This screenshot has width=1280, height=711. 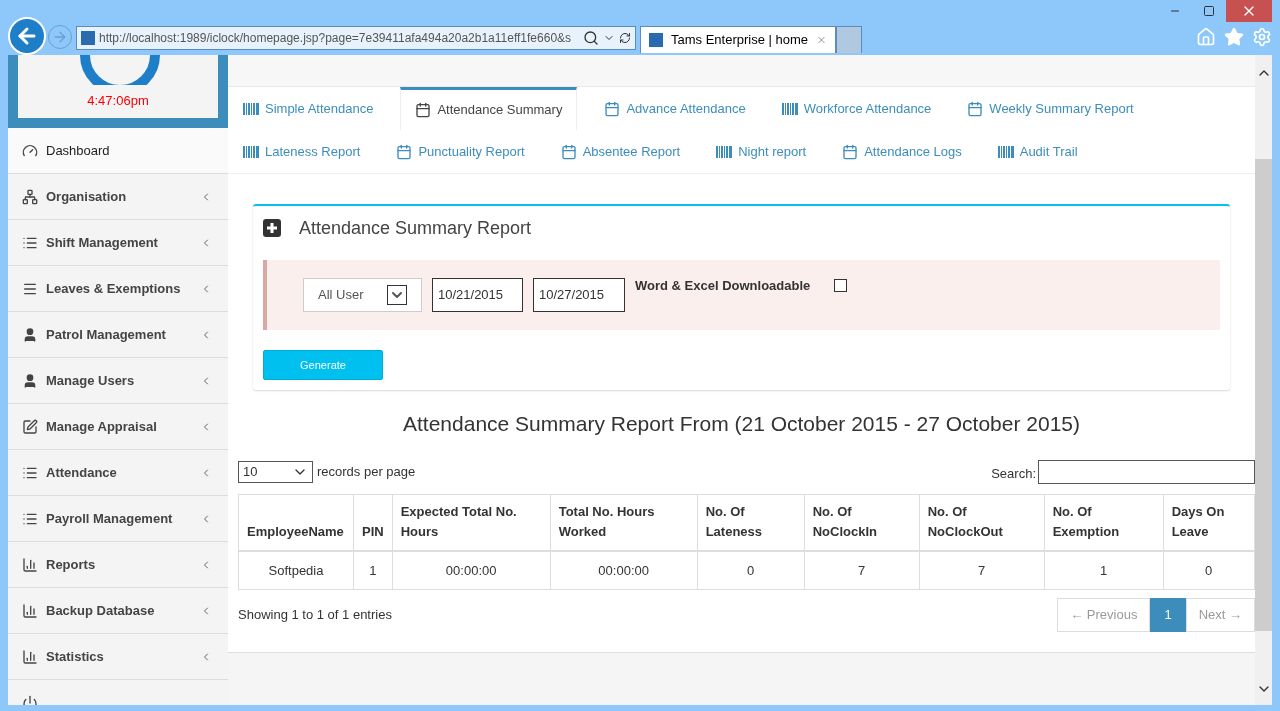 What do you see at coordinates (336, 38) in the screenshot?
I see `address-text: http://localhost:1989/iclock/homepage.jsp?page=7e39411afa494a20a2b1a11eff1fe660&s` at bounding box center [336, 38].